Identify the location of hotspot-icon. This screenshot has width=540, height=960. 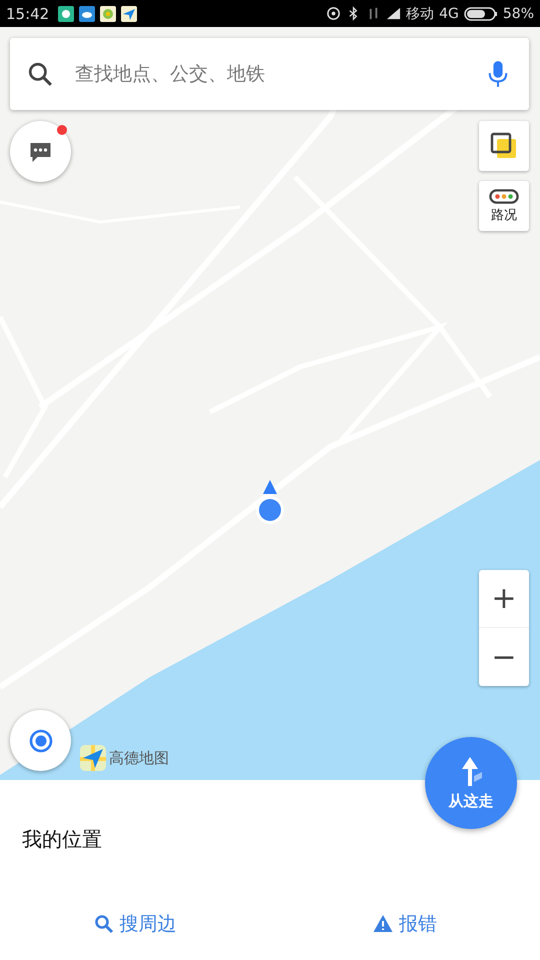
(334, 13).